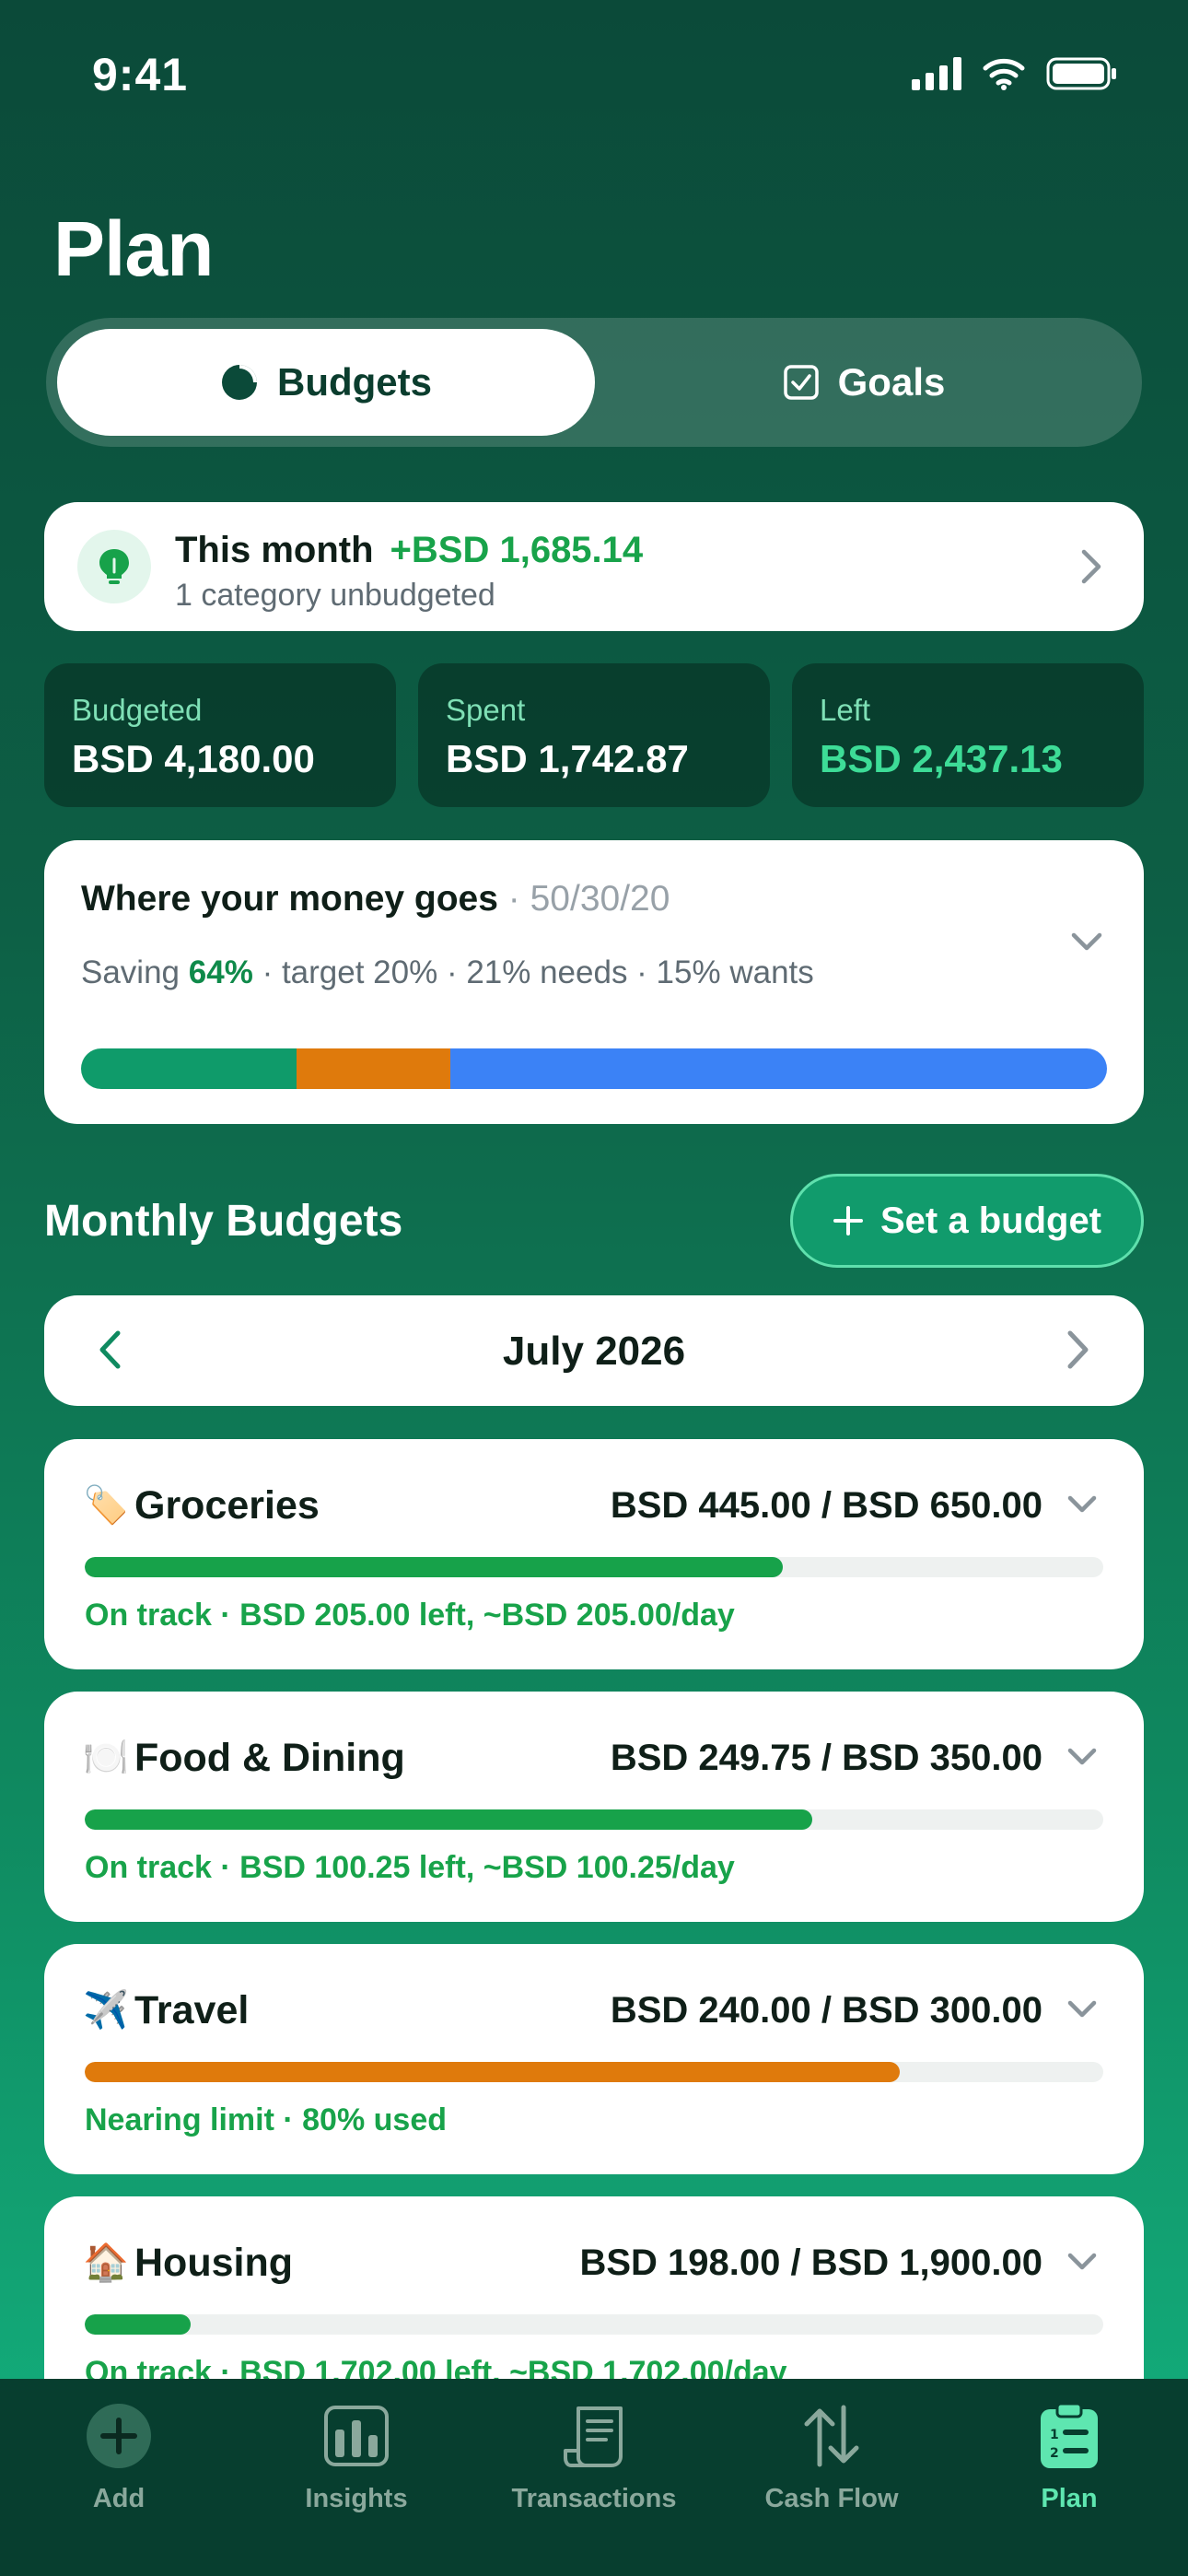 Image resolution: width=1188 pixels, height=2576 pixels. What do you see at coordinates (594, 2498) in the screenshot?
I see `tab-transactions-label: Transactions` at bounding box center [594, 2498].